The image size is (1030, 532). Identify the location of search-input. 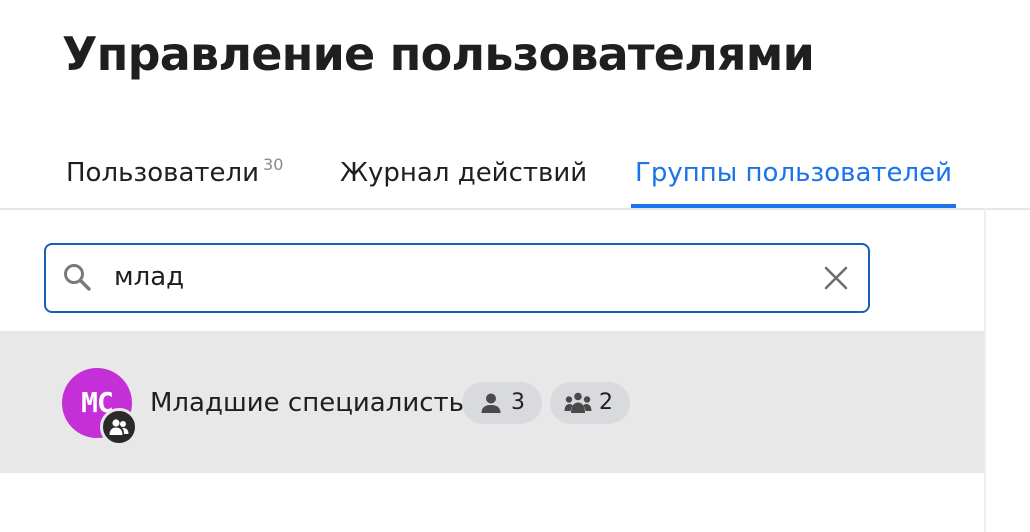
(459, 277).